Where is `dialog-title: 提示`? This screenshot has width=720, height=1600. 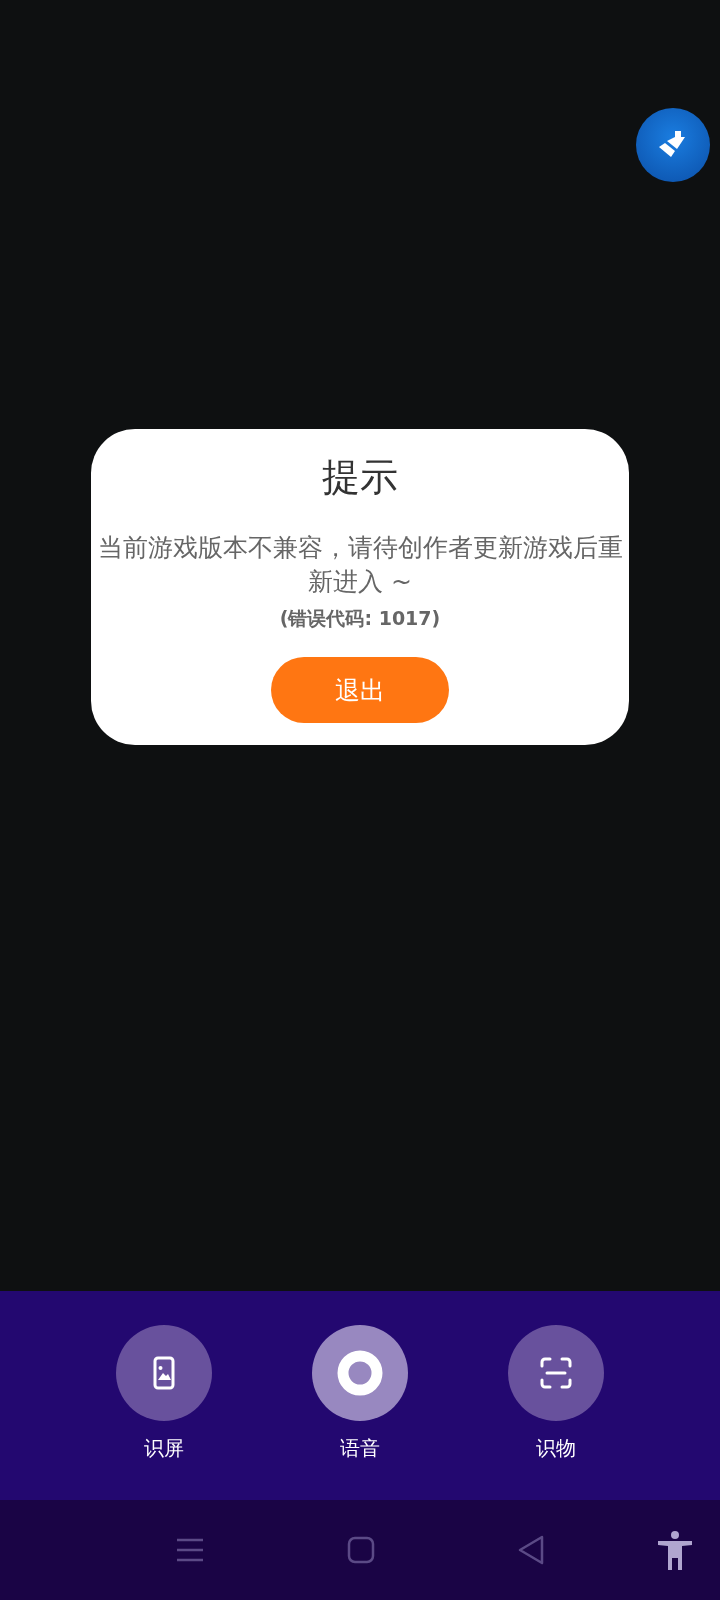 dialog-title: 提示 is located at coordinates (360, 477).